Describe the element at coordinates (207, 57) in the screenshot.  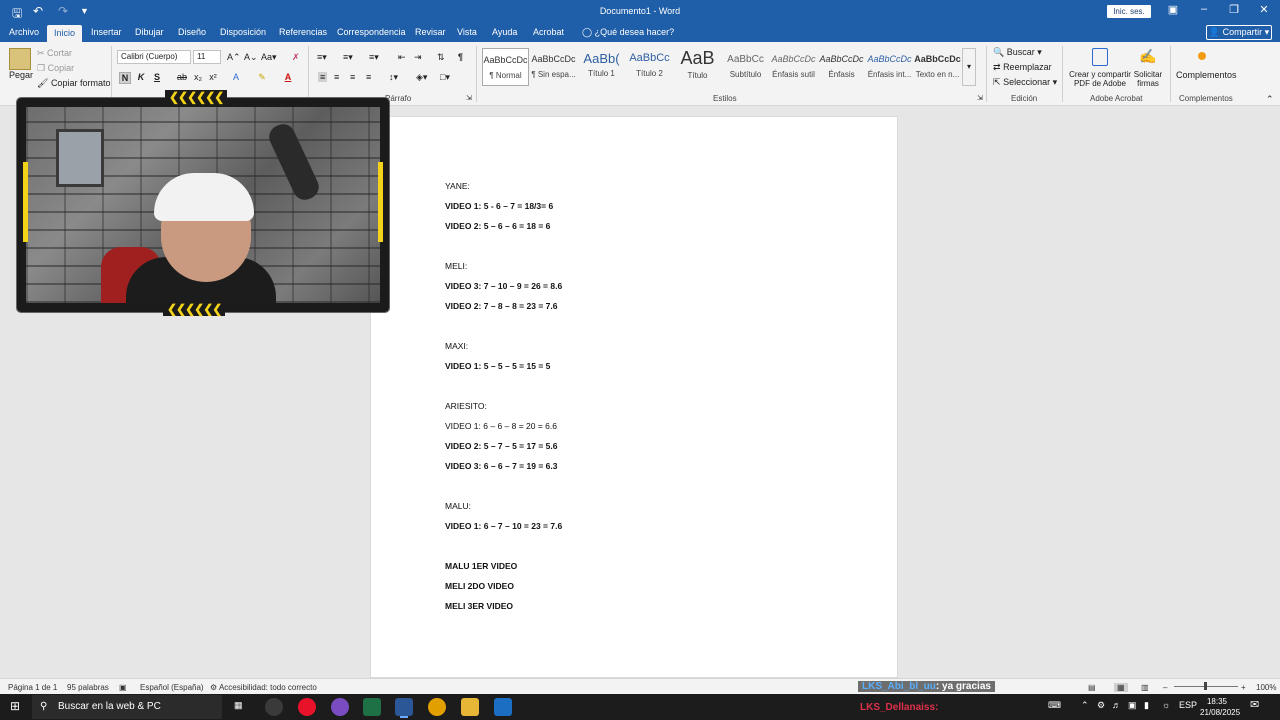
I see `font-size-select: 11` at that location.